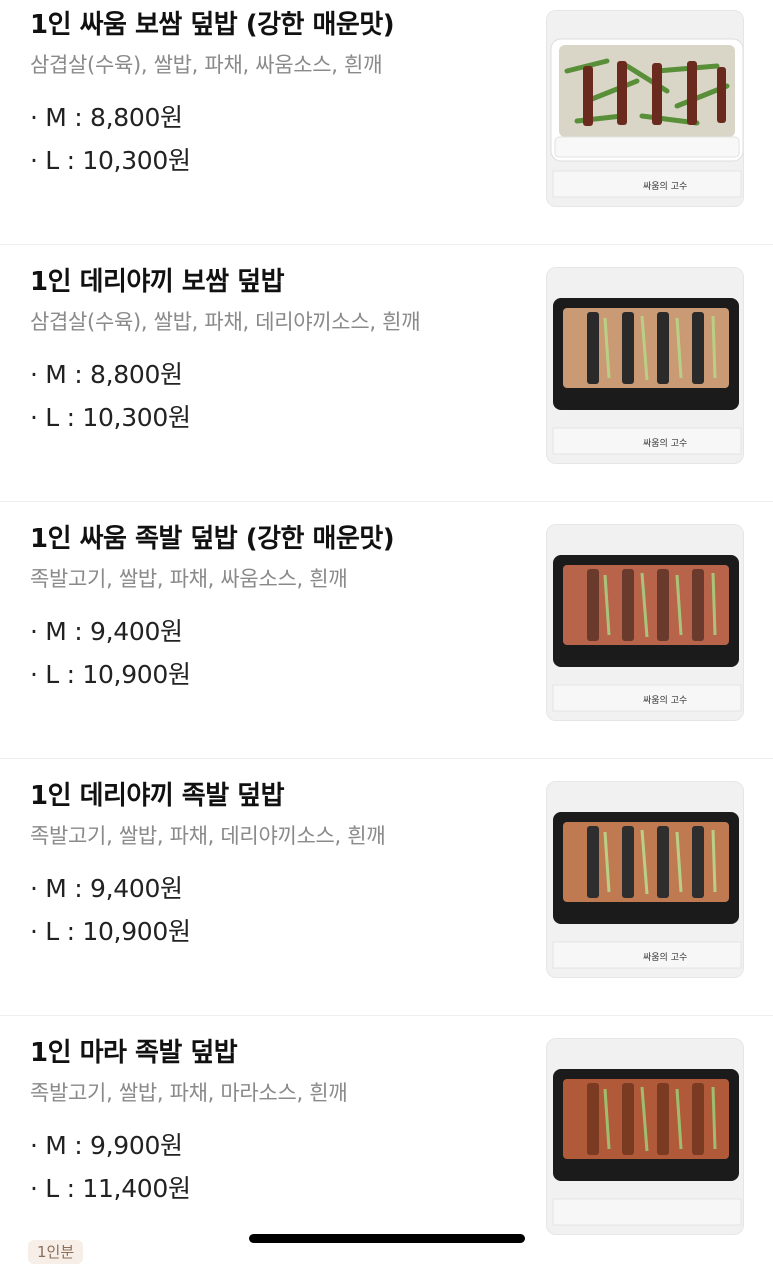 This screenshot has height=1273, width=773. What do you see at coordinates (110, 1188) in the screenshot?
I see `price-large: · L : 11,400원` at bounding box center [110, 1188].